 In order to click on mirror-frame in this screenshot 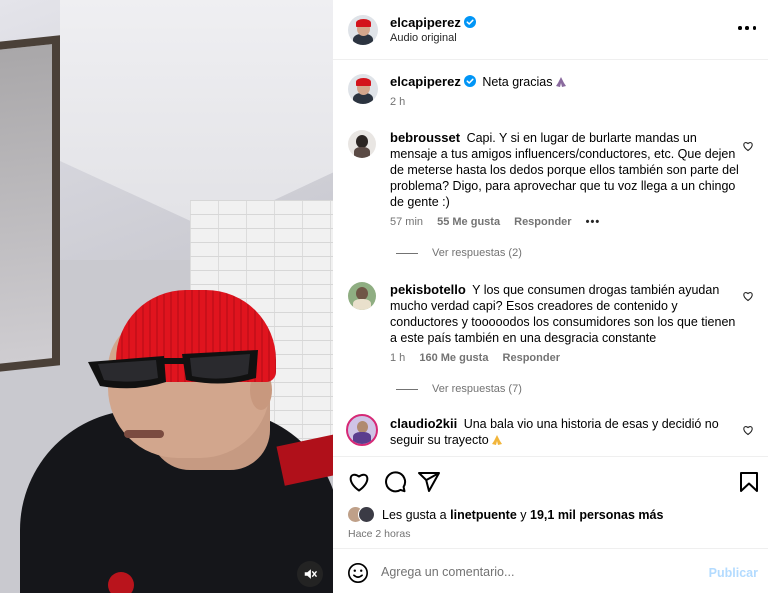, I will do `click(30, 205)`.